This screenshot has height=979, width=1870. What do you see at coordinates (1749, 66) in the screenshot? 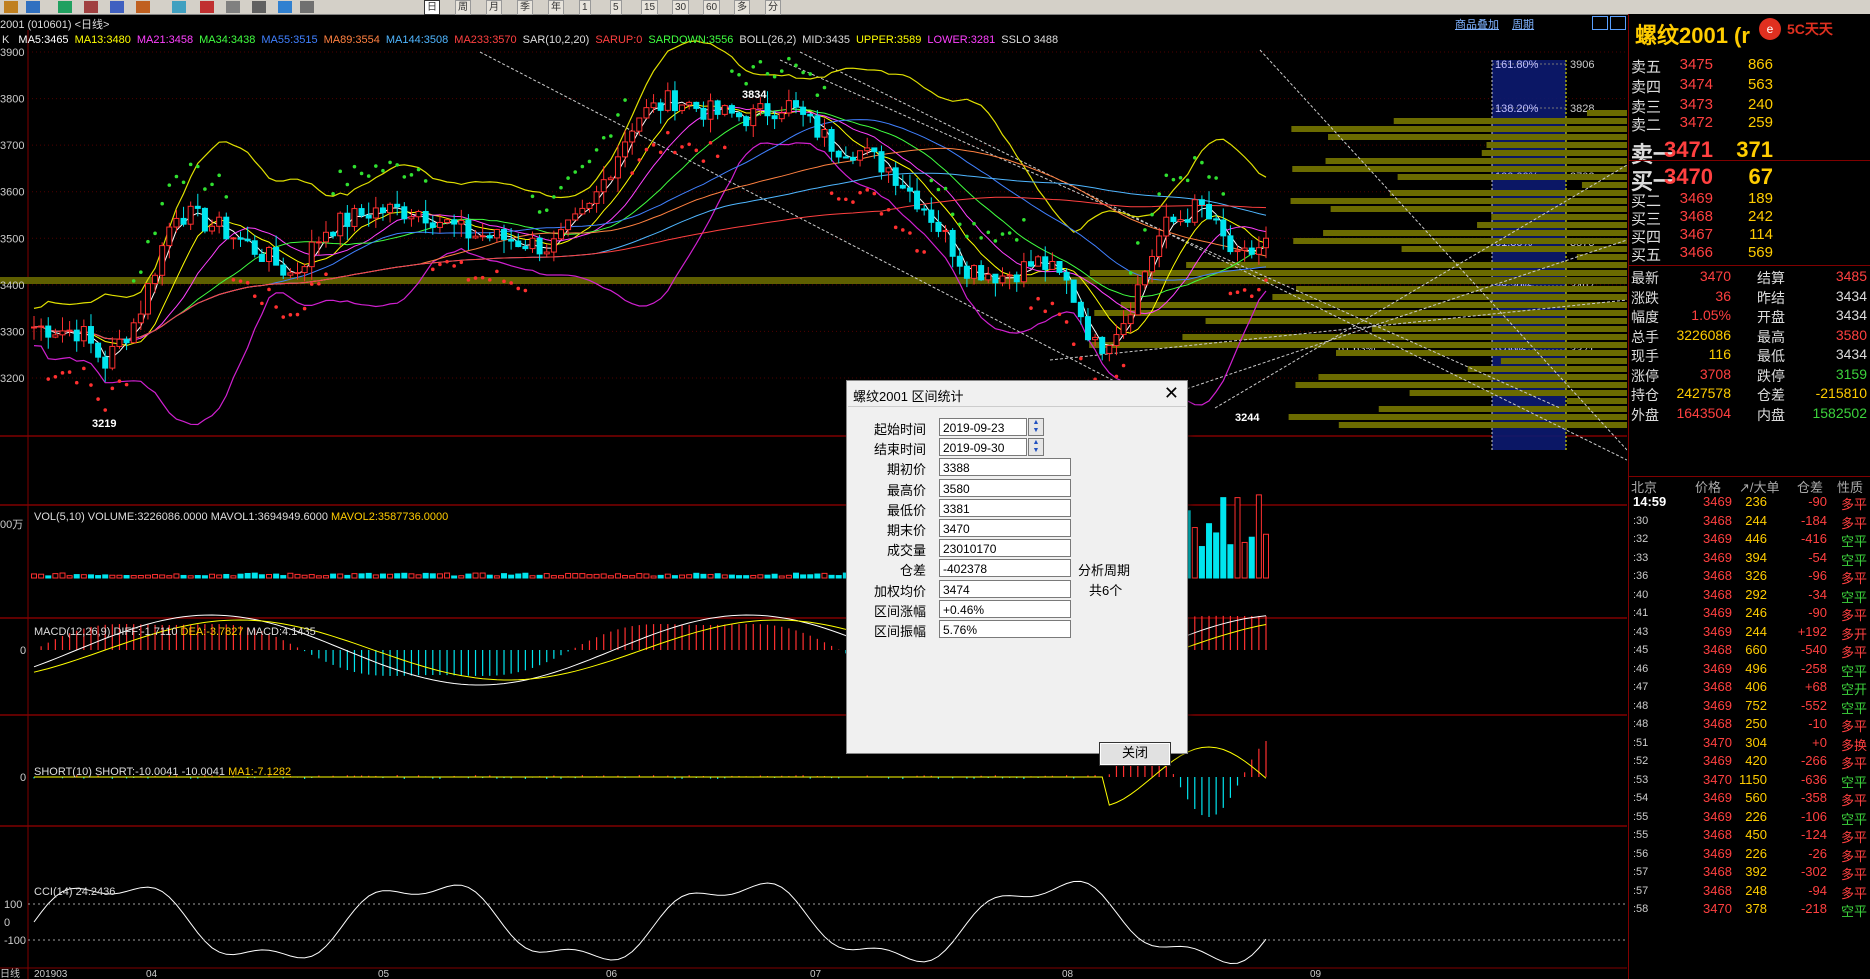
I see `ask-row: 卖五 3475 866` at bounding box center [1749, 66].